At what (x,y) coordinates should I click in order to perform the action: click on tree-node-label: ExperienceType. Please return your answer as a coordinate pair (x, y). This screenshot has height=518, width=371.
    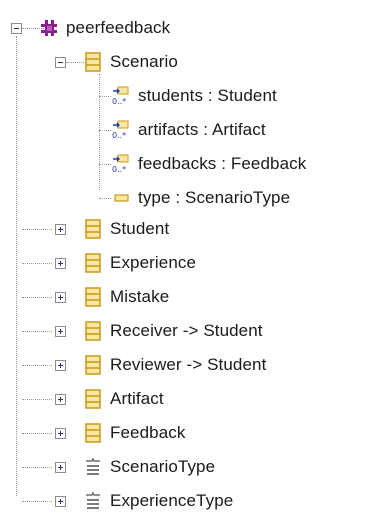
    Looking at the image, I should click on (172, 500).